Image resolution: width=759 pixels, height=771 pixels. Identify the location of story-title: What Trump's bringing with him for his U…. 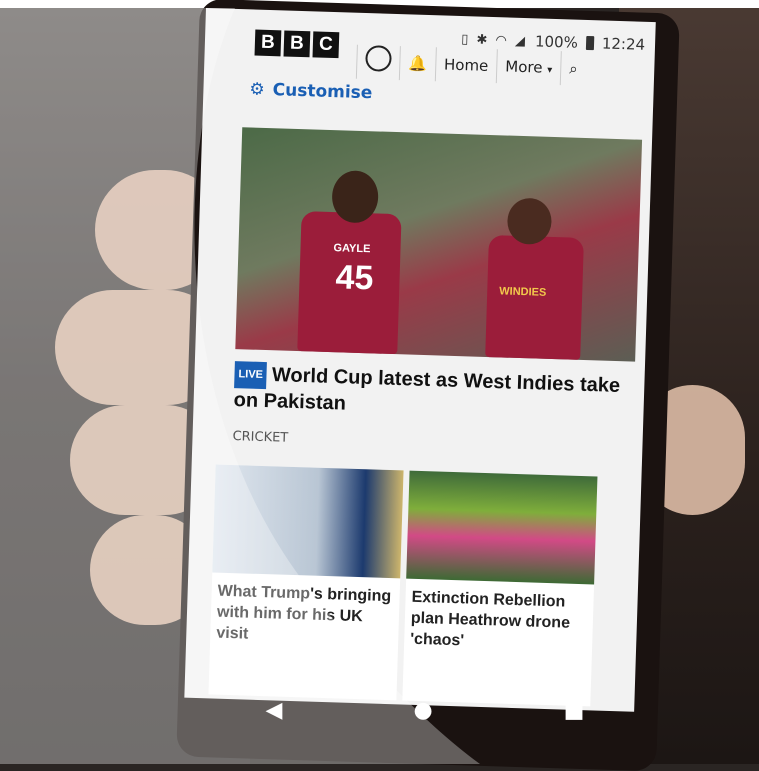
(304, 612).